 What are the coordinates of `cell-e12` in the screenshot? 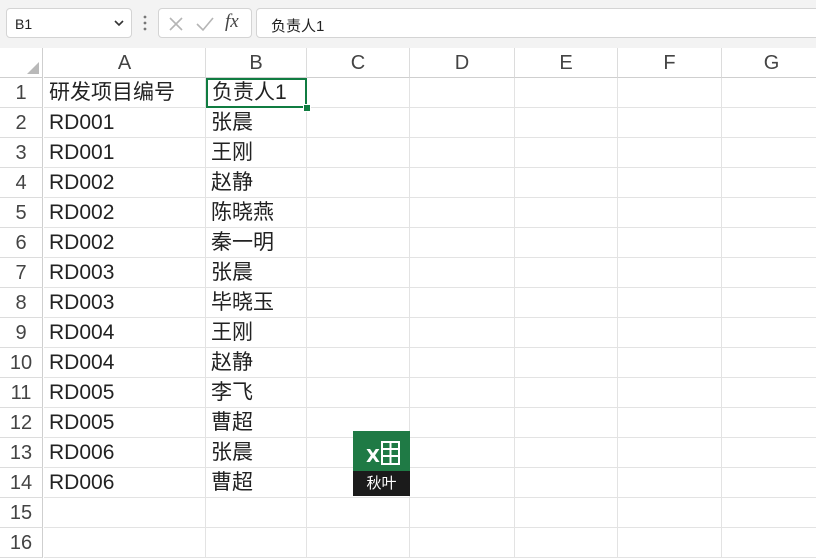 It's located at (566, 423).